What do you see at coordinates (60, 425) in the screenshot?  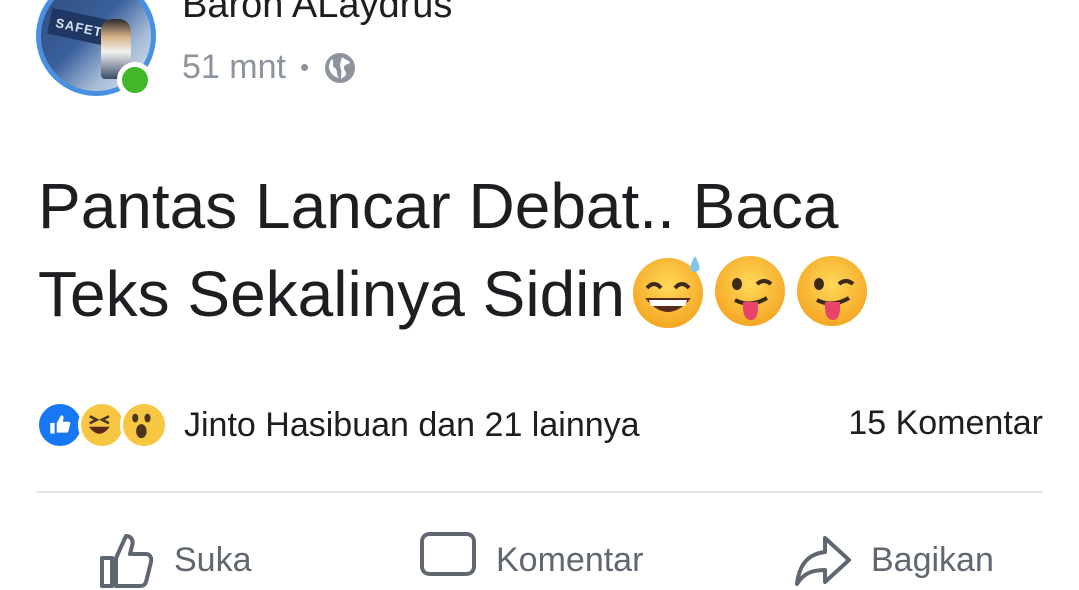 I see `like-icon` at bounding box center [60, 425].